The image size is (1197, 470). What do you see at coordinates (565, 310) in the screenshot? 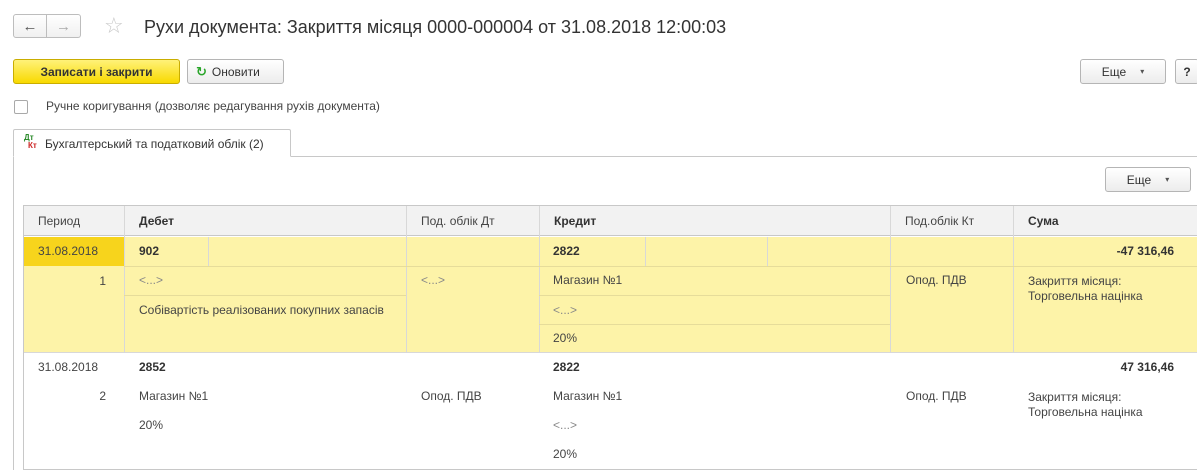
I see `row1-credit-sub2: <...>` at bounding box center [565, 310].